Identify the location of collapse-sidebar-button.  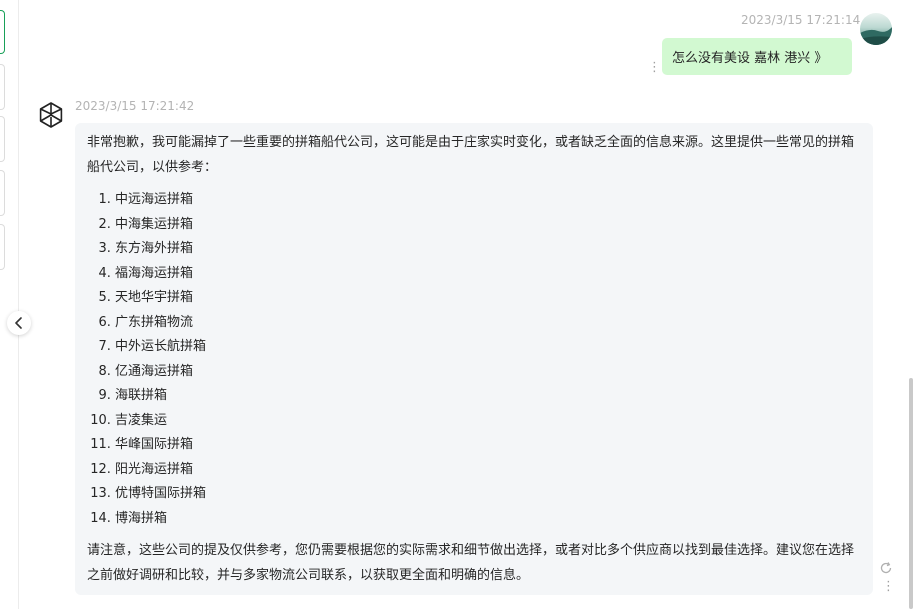
(19, 323).